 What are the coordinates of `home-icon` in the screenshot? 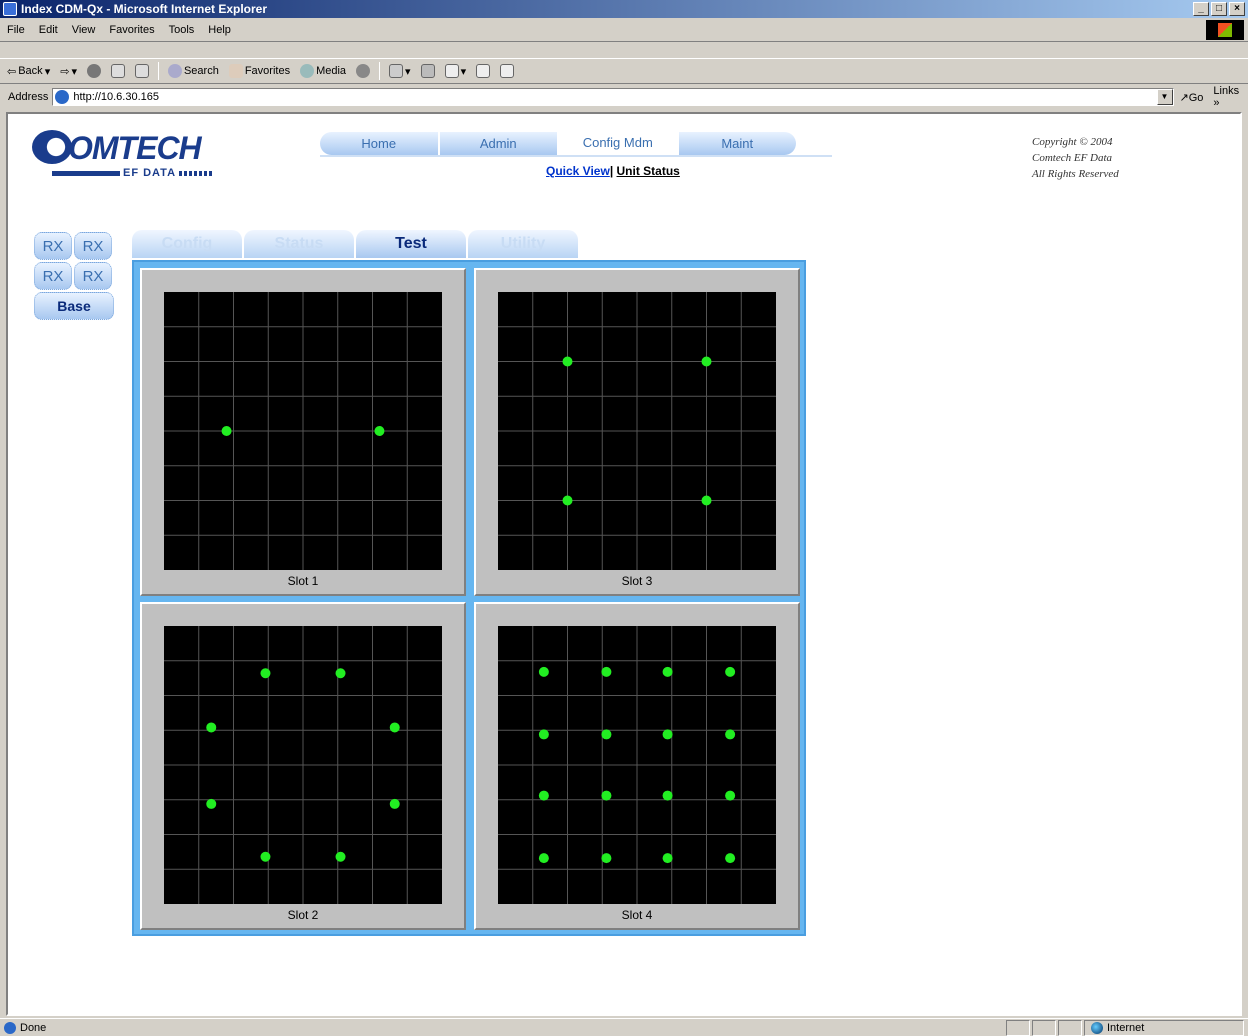 It's located at (141, 71).